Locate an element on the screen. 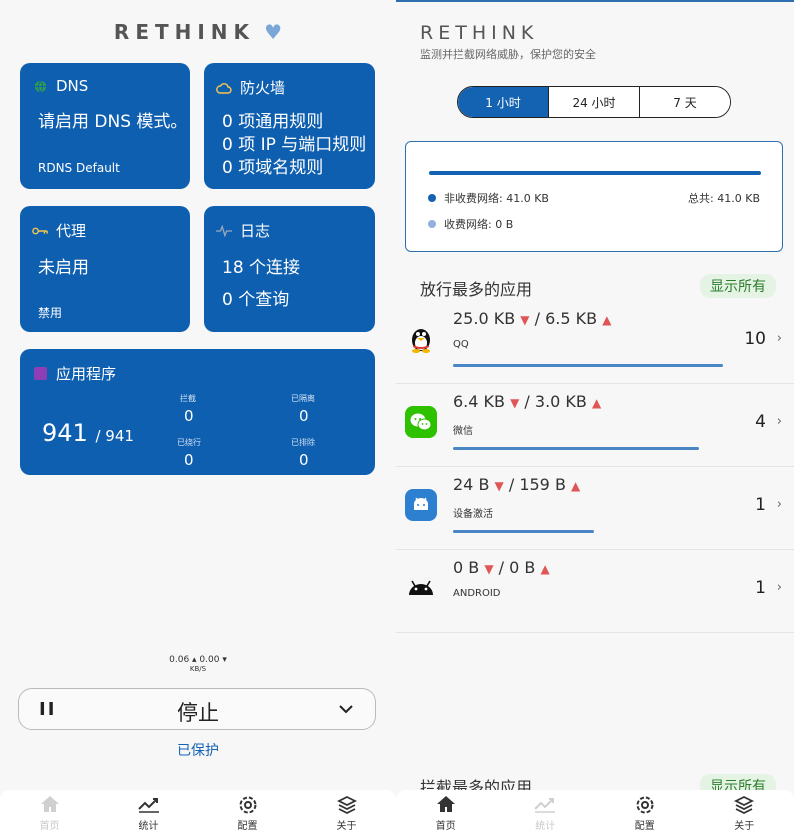  usage-bar is located at coordinates (595, 173).